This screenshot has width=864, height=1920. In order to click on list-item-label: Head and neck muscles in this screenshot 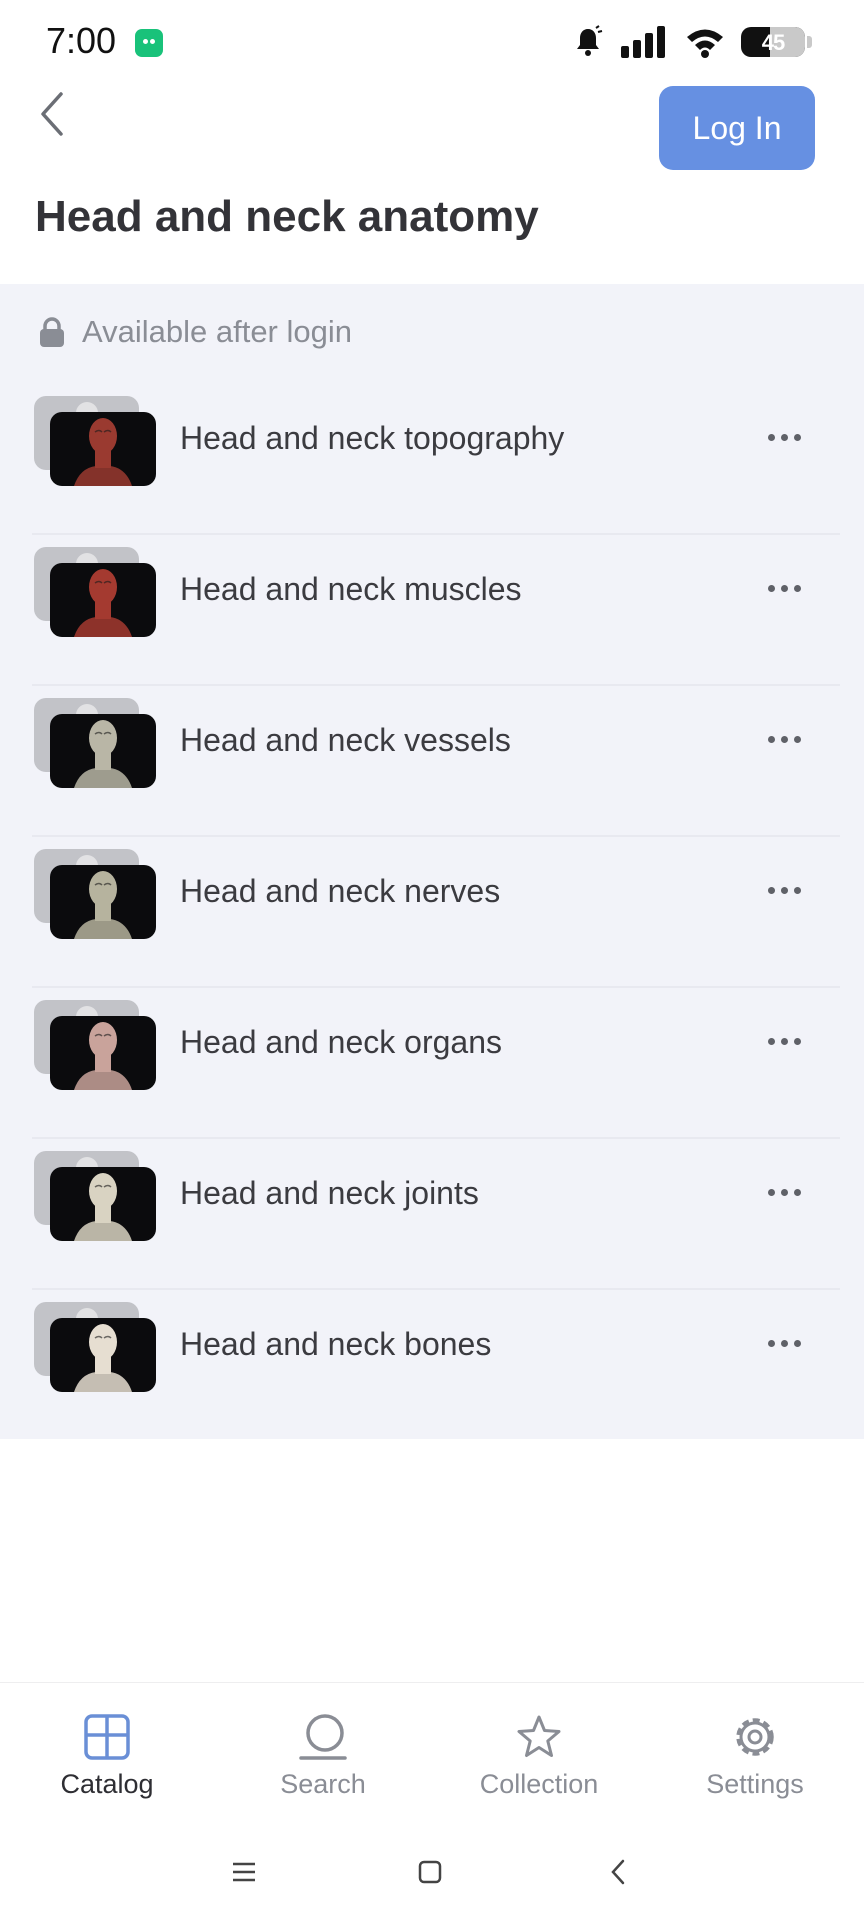, I will do `click(351, 589)`.